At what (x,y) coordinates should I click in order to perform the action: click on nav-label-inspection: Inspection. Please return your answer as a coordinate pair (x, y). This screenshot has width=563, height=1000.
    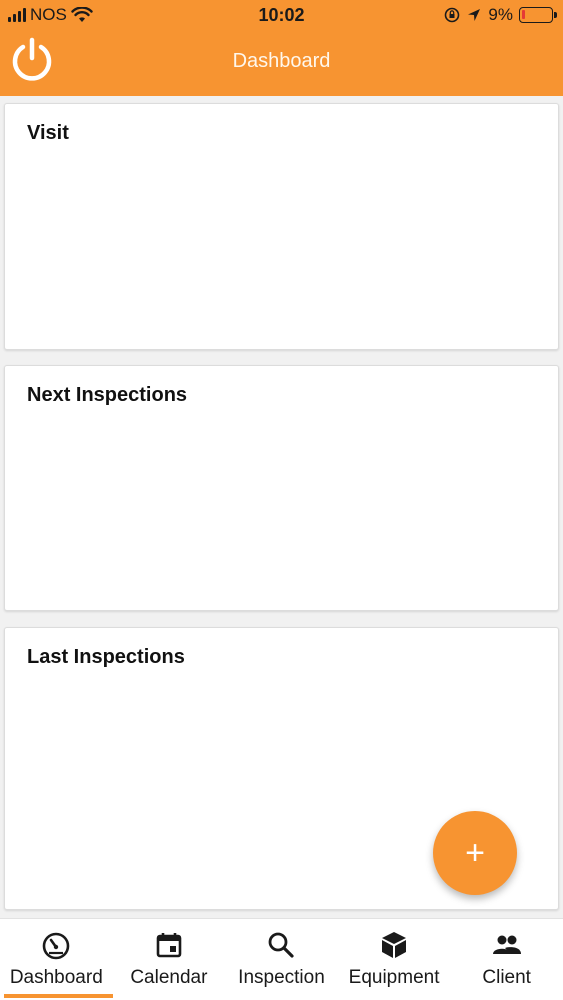
    Looking at the image, I should click on (281, 977).